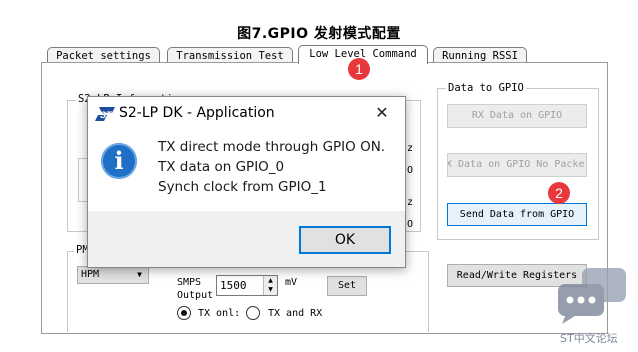 Image resolution: width=638 pixels, height=352 pixels. I want to click on pm-mode-select: HPM ▼, so click(113, 275).